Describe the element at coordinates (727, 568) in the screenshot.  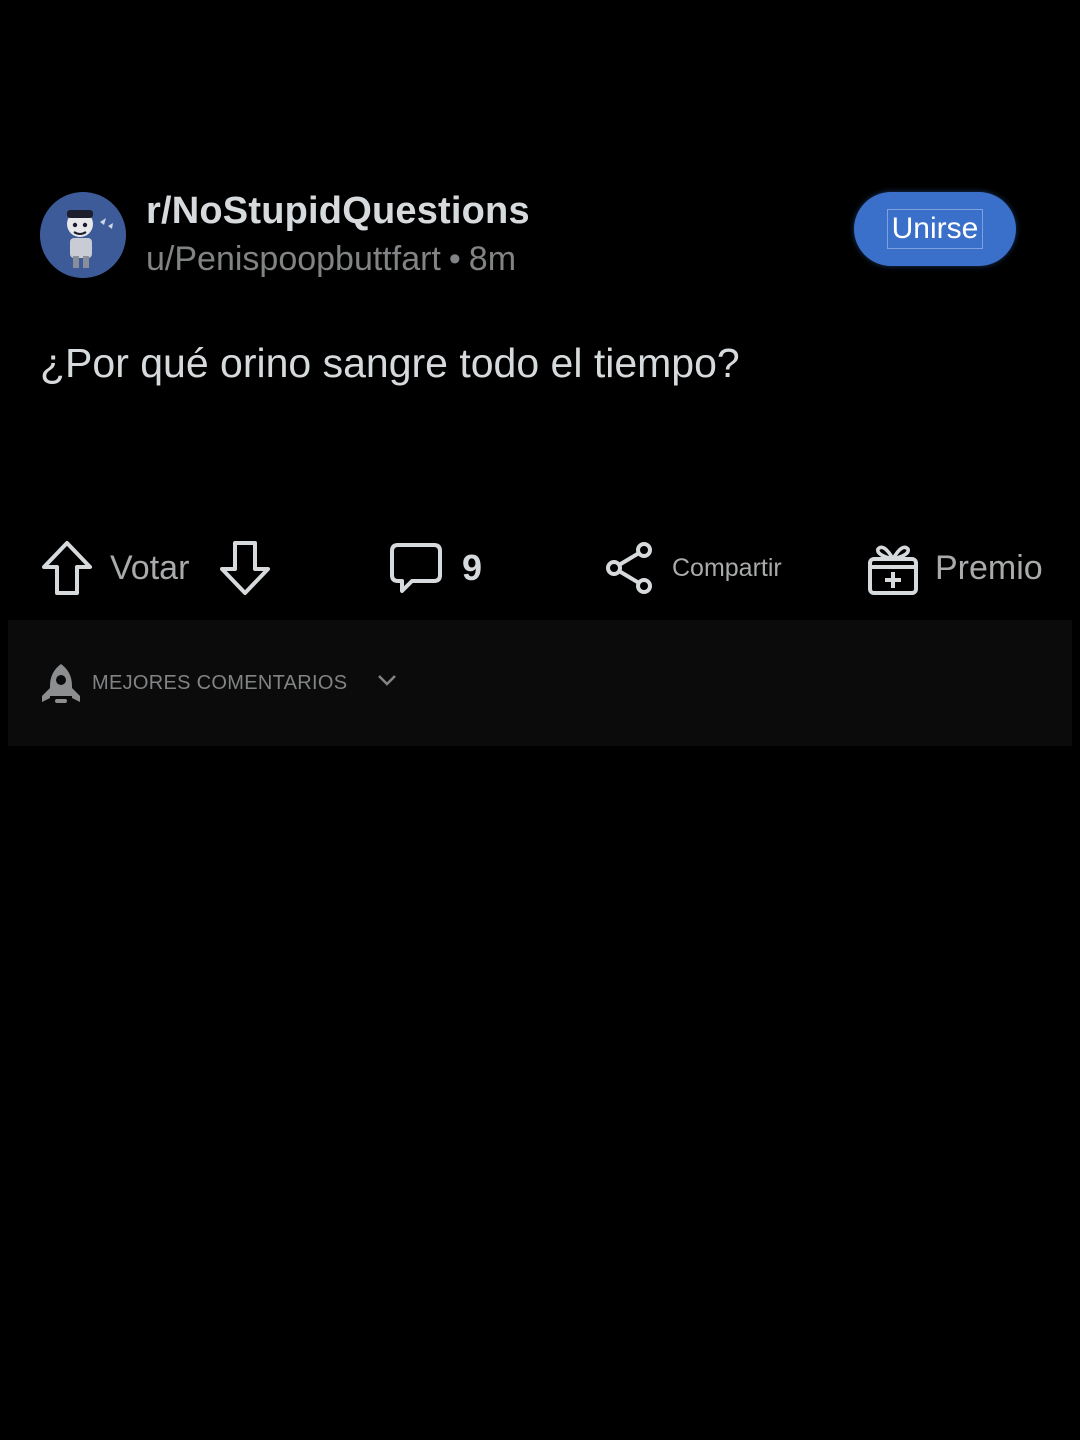
I see `share-label: Compartir` at that location.